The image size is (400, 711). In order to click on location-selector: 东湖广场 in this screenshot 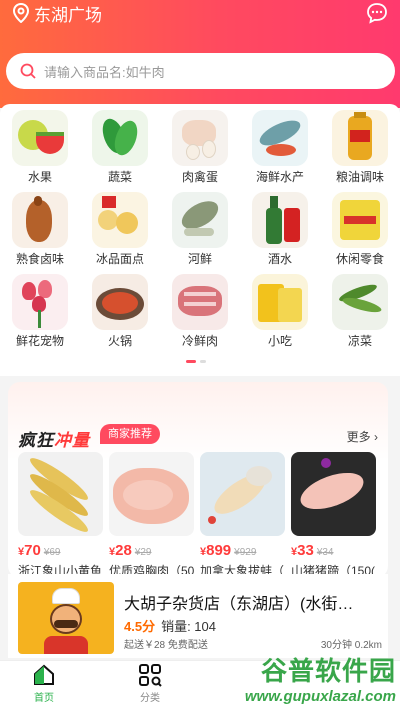, I will do `click(57, 13)`.